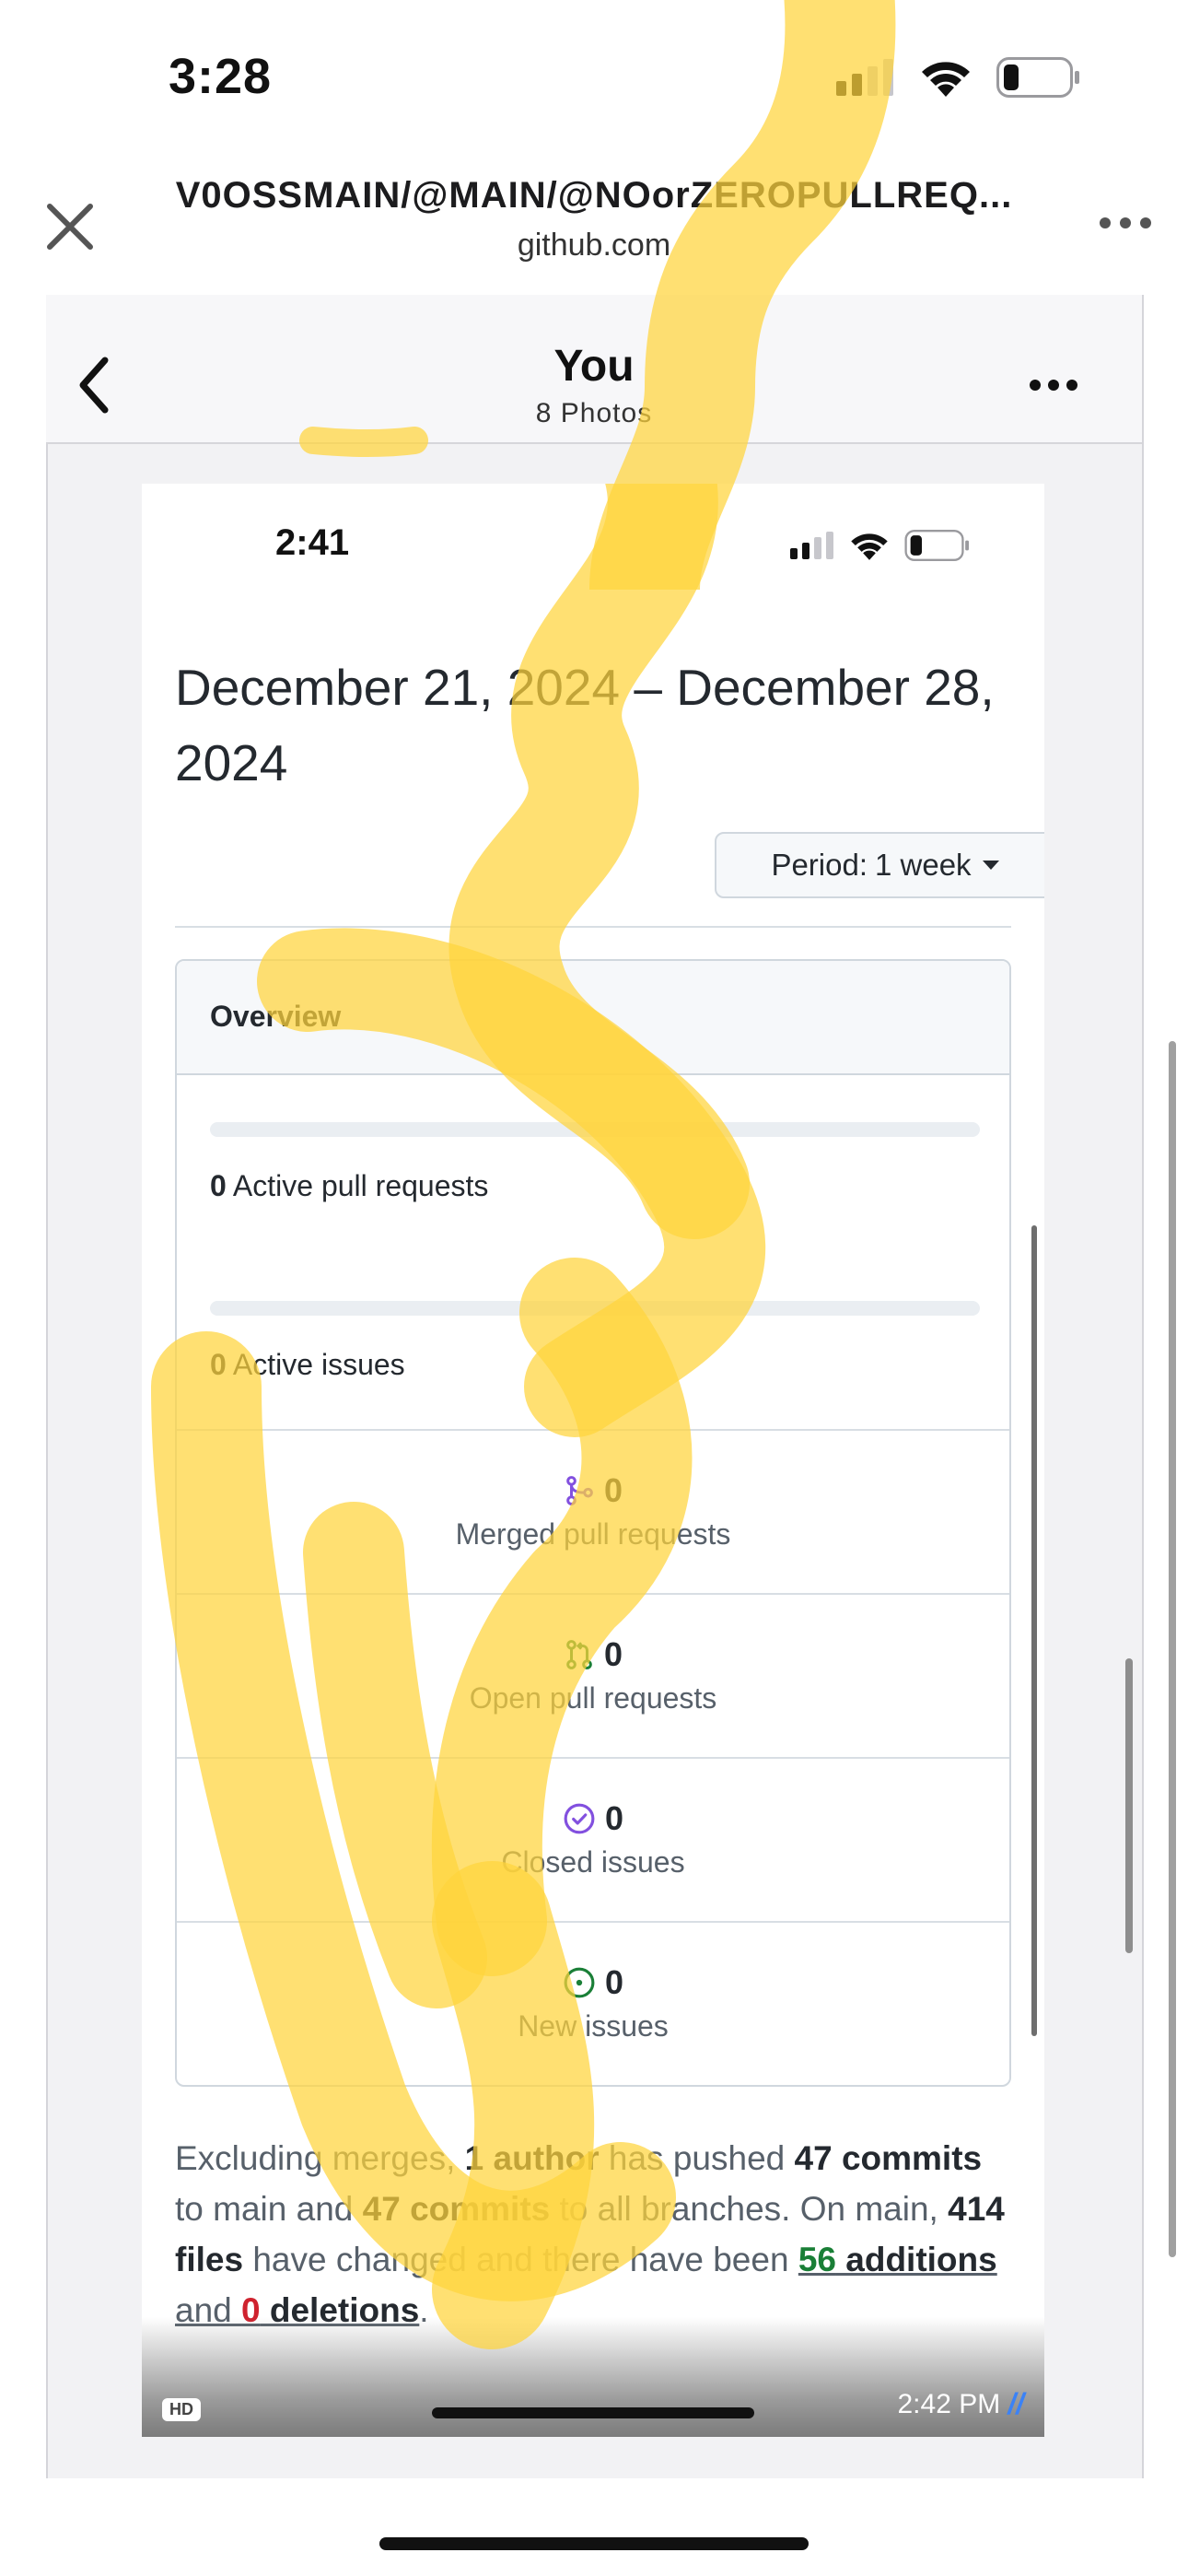  Describe the element at coordinates (594, 2543) in the screenshot. I see `home-indicator` at that location.